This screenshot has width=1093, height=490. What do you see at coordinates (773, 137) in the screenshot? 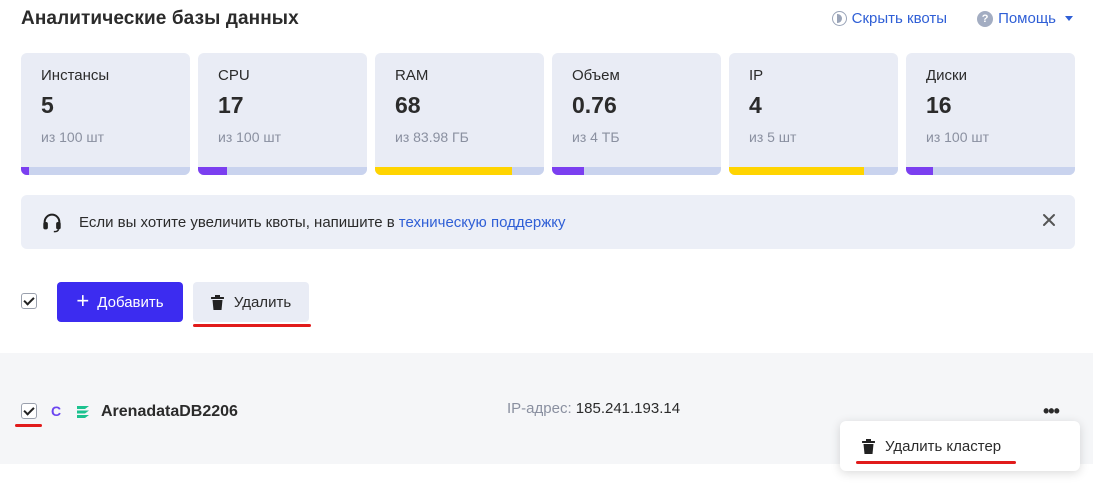
I see `quota-limit: из 5 шт` at bounding box center [773, 137].